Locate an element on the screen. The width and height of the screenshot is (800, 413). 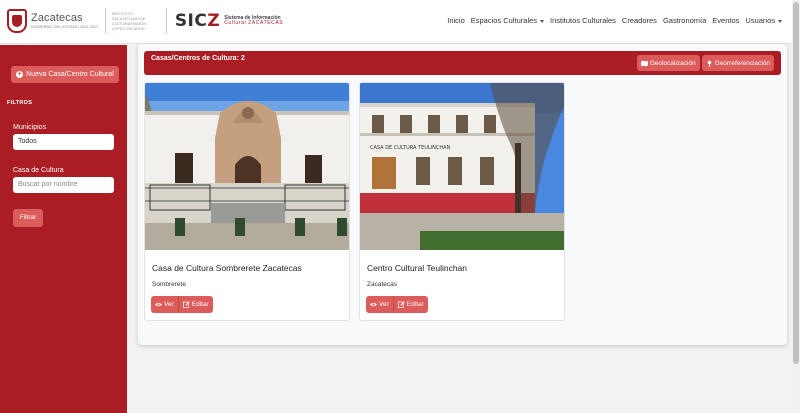
municipio-select: Todos is located at coordinates (63, 142).